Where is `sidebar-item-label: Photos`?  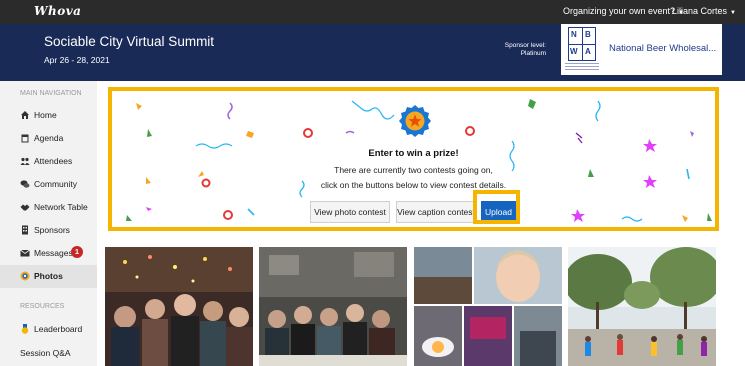
sidebar-item-label: Photos is located at coordinates (48, 276).